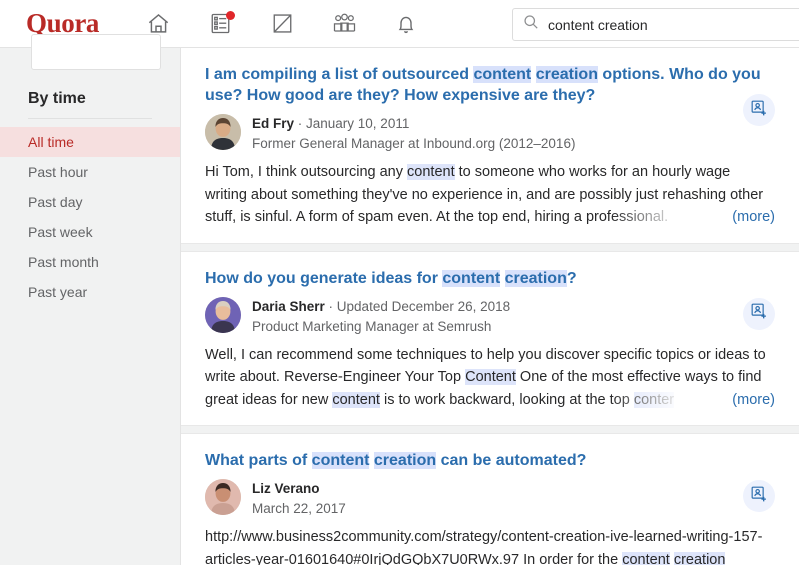  I want to click on notifications-nav-button, so click(406, 24).